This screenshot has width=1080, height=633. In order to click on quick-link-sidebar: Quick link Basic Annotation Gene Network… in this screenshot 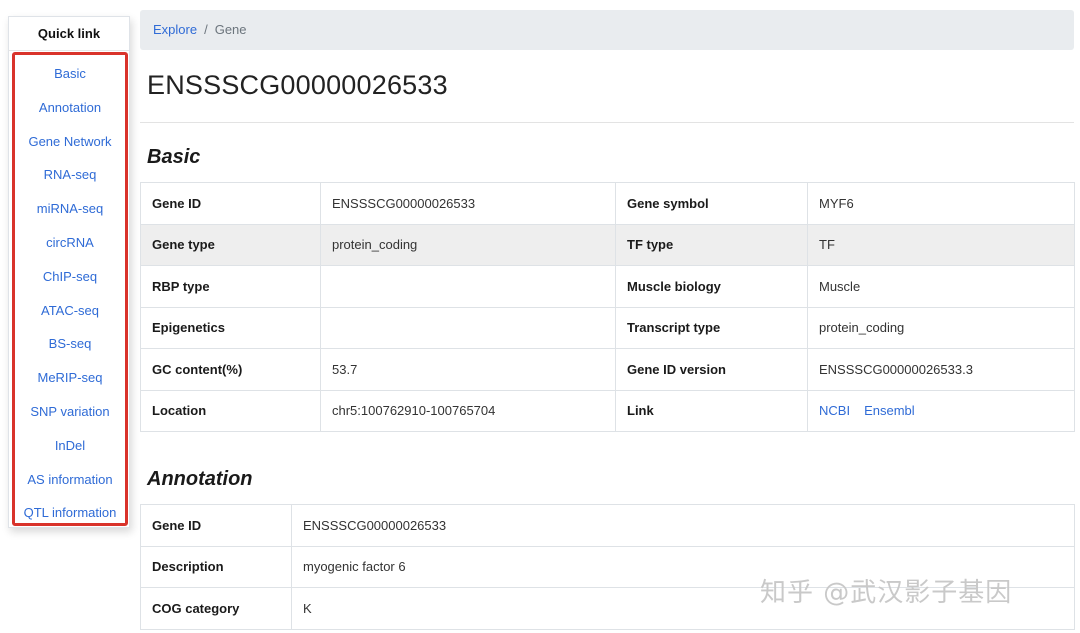, I will do `click(69, 272)`.